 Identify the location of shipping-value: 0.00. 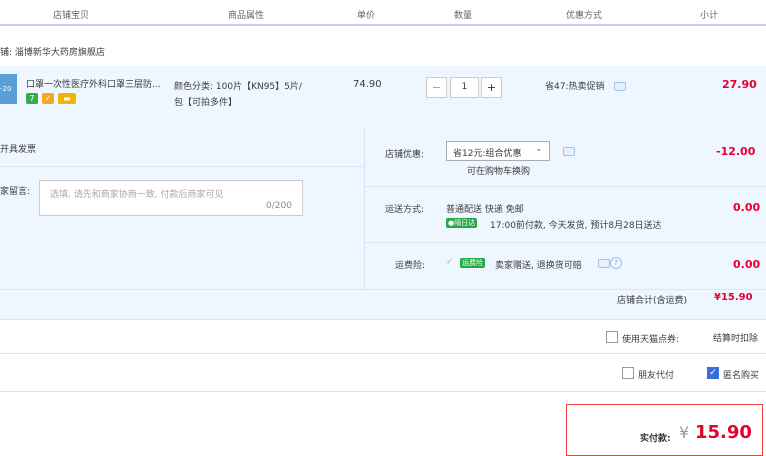
(747, 207).